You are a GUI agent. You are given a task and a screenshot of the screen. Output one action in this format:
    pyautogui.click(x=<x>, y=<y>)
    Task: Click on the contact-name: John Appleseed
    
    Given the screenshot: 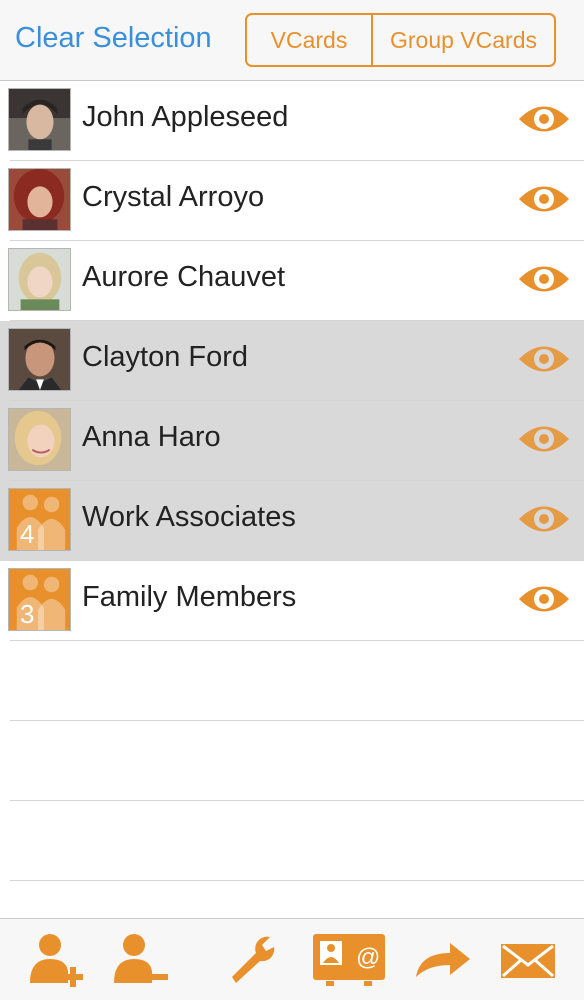 What is the action you would take?
    pyautogui.click(x=185, y=117)
    